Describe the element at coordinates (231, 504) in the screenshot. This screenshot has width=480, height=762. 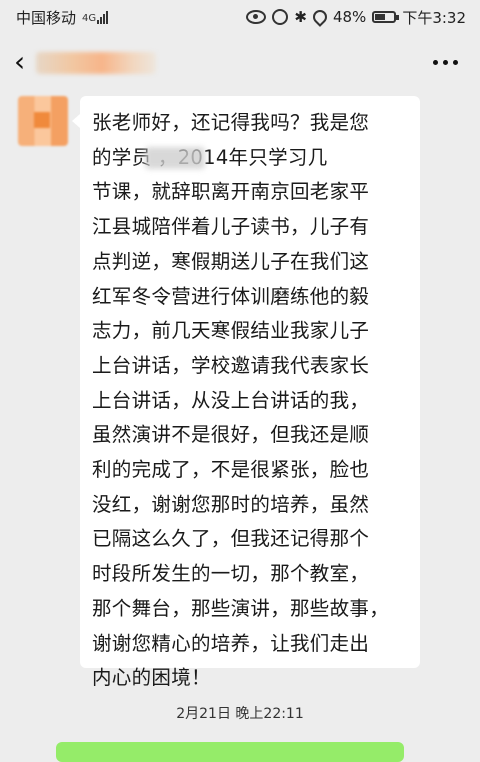
I see `message-line: 没红，谢谢您那时的培养，虽然` at that location.